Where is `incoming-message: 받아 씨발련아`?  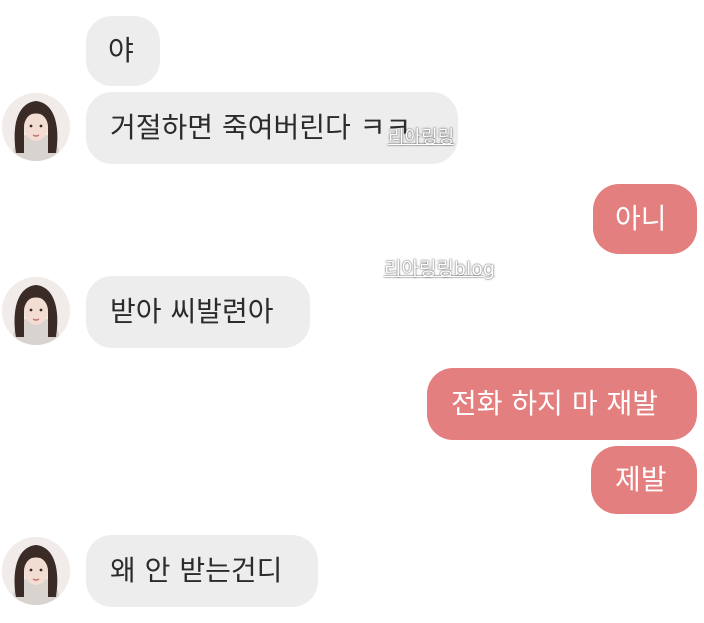 incoming-message: 받아 씨발련아 is located at coordinates (198, 312).